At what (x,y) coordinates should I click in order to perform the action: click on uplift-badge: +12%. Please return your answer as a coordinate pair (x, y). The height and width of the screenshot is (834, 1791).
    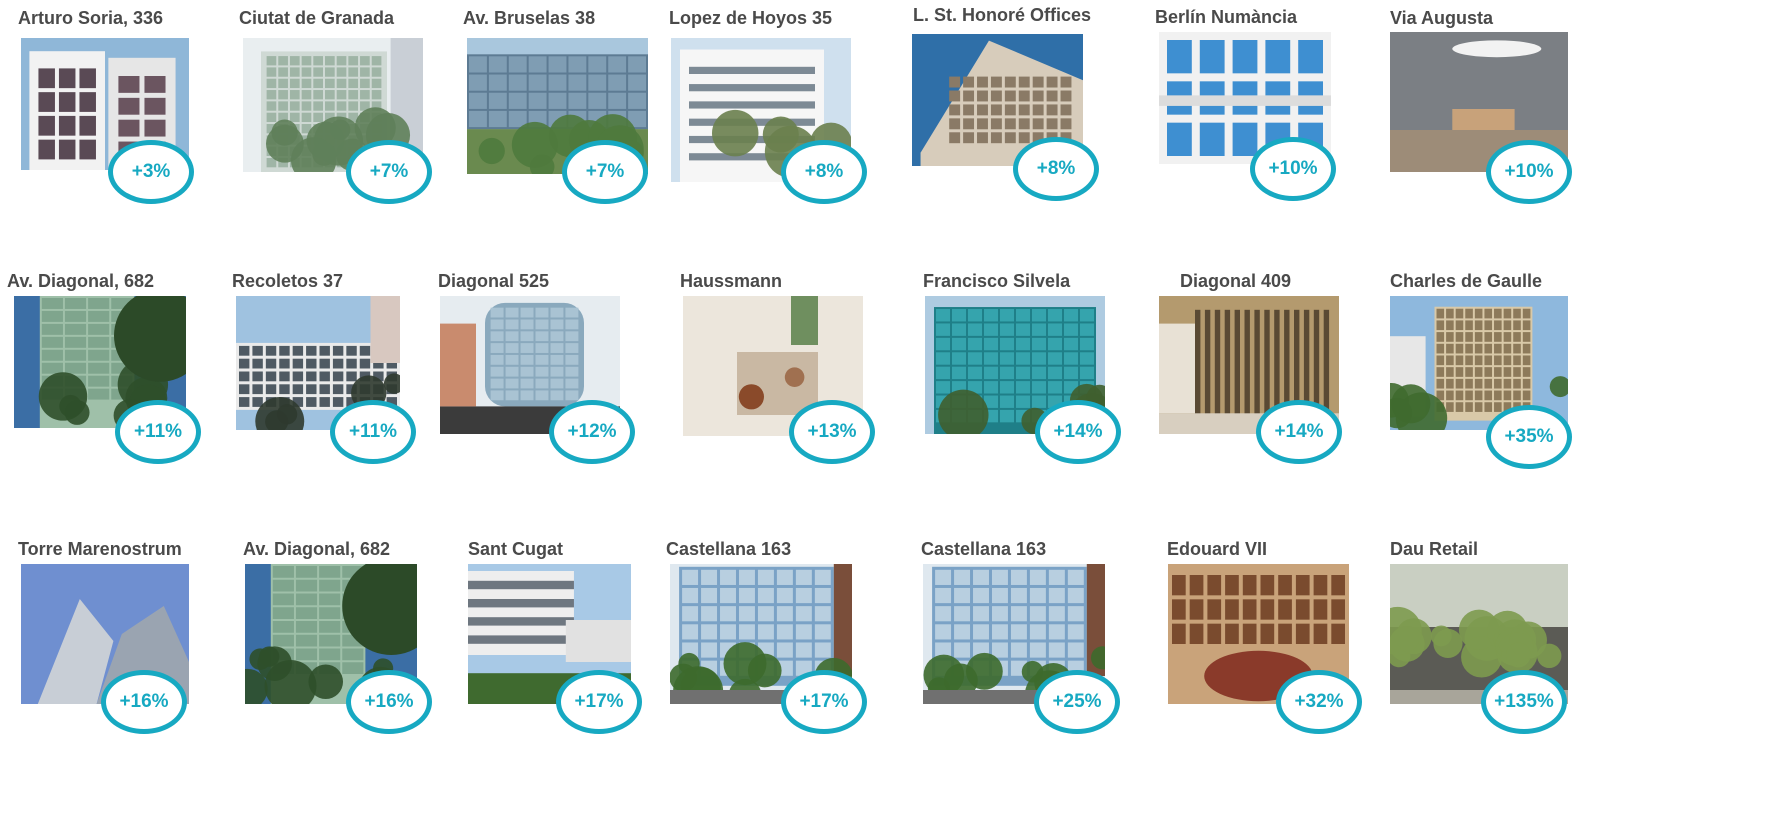
    Looking at the image, I should click on (592, 432).